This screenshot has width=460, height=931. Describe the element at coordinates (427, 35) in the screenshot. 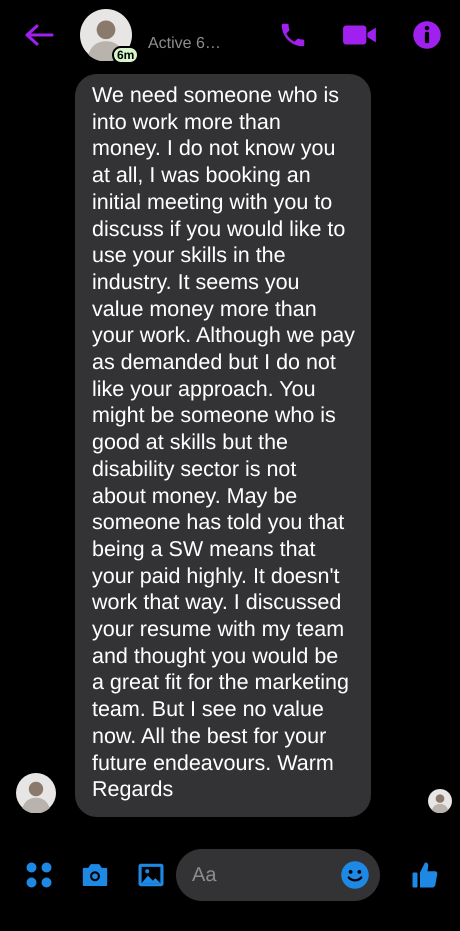

I see `info-icon` at that location.